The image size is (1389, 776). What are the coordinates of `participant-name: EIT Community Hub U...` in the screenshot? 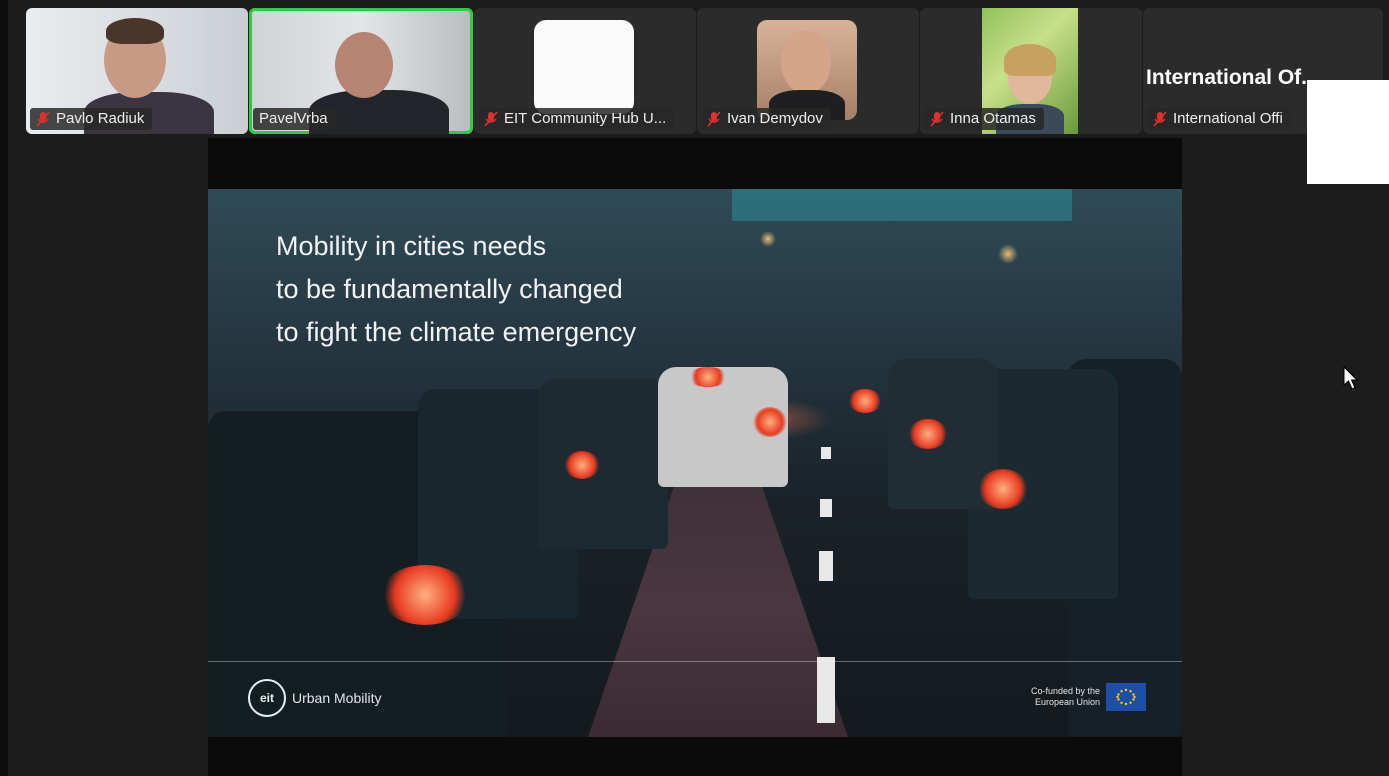 It's located at (585, 118).